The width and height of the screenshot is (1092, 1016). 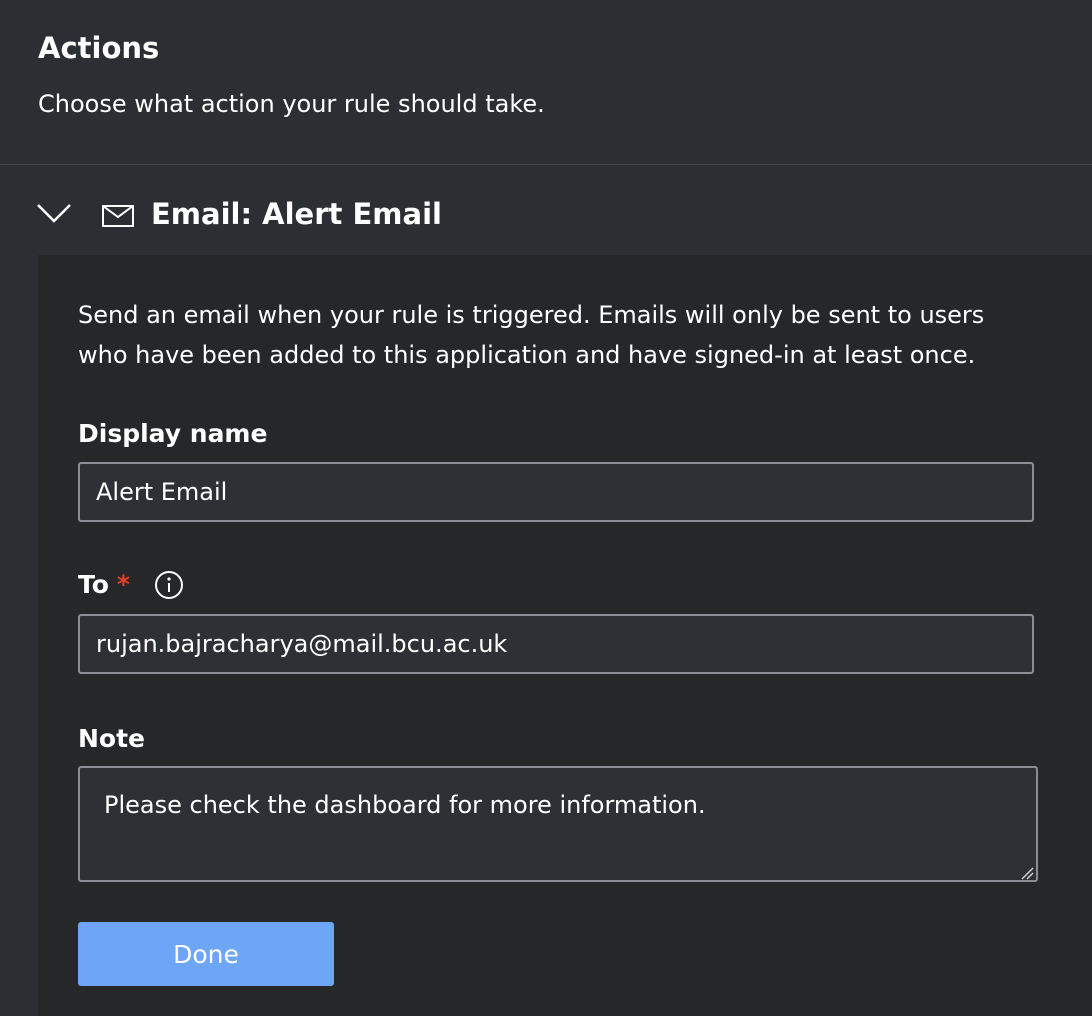 I want to click on resize-grip-icon, so click(x=1027, y=873).